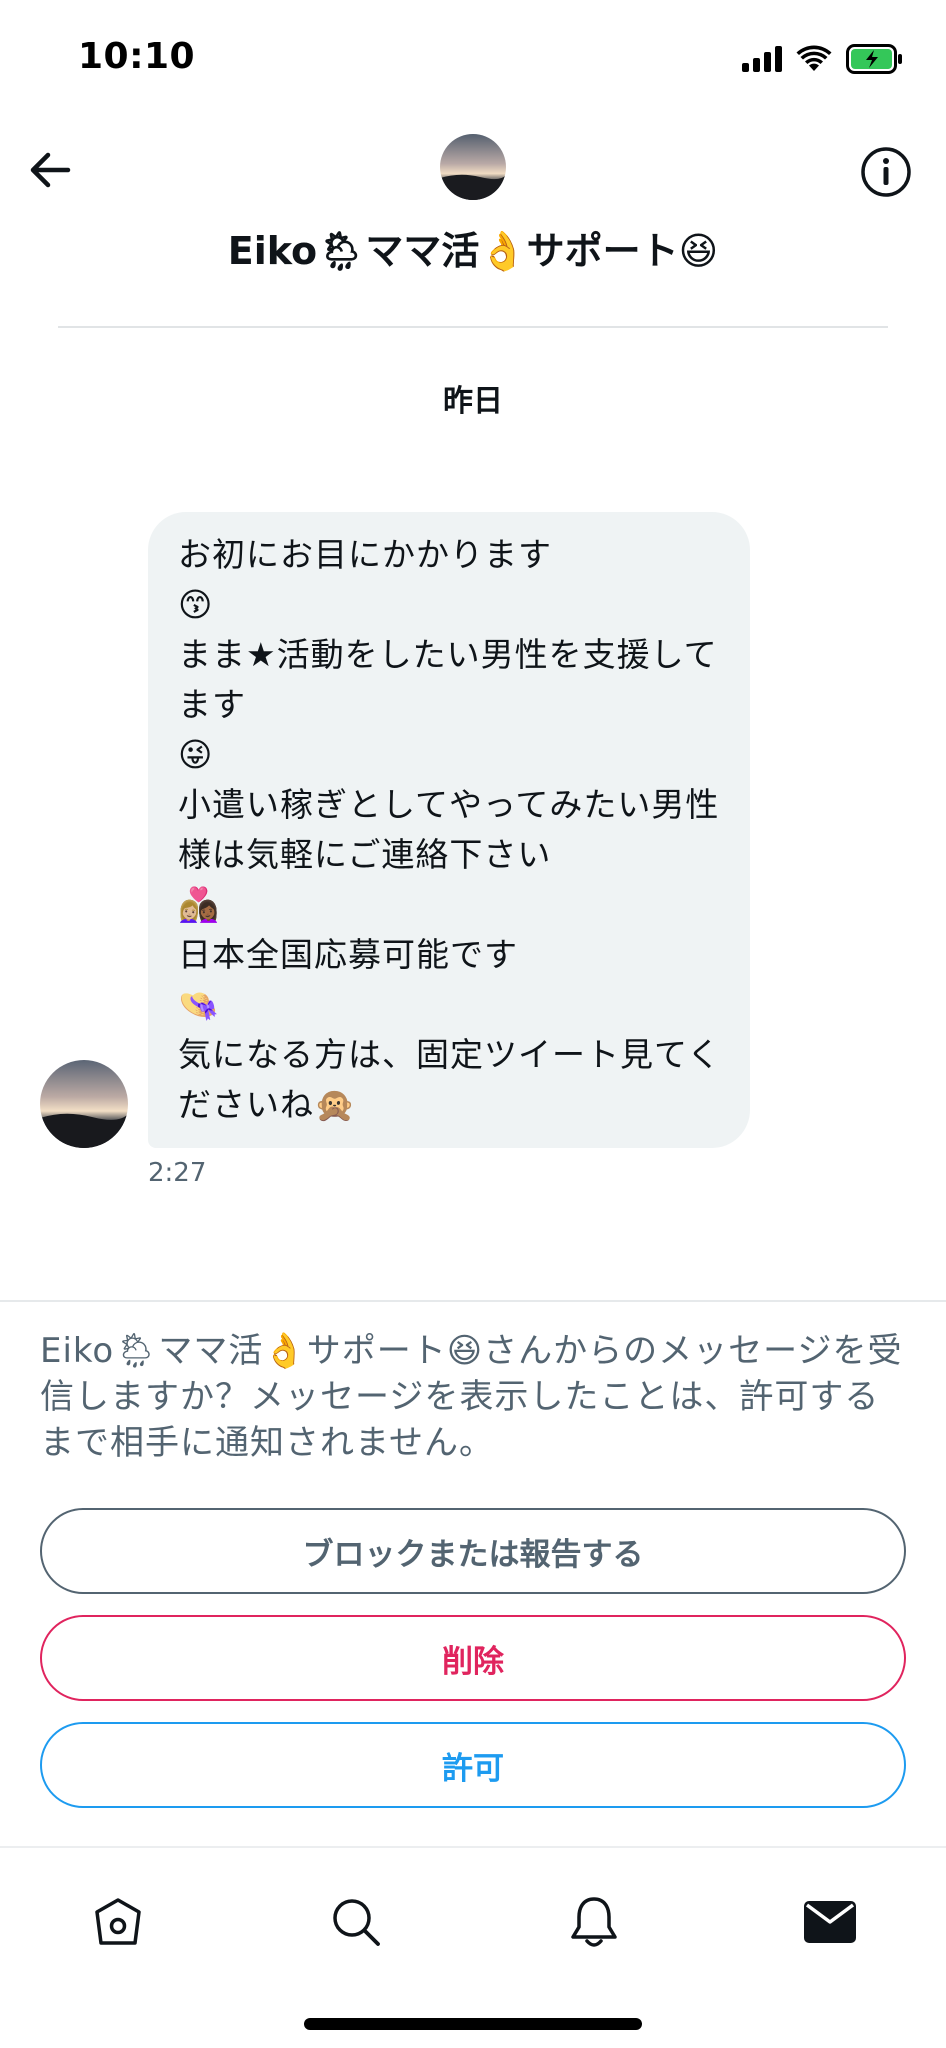 Image resolution: width=946 pixels, height=2048 pixels. Describe the element at coordinates (814, 58) in the screenshot. I see `wifi-icon` at that location.